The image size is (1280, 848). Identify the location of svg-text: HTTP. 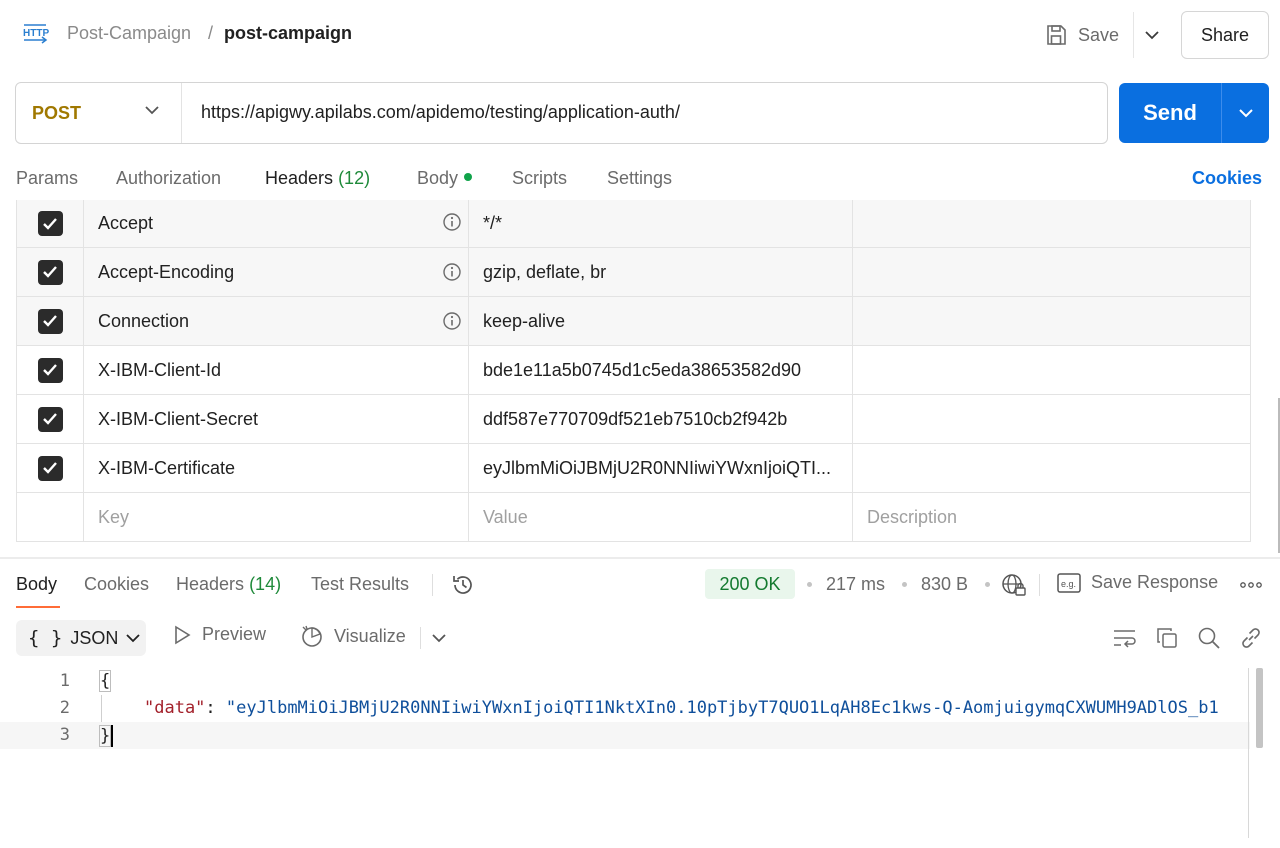
(36, 33).